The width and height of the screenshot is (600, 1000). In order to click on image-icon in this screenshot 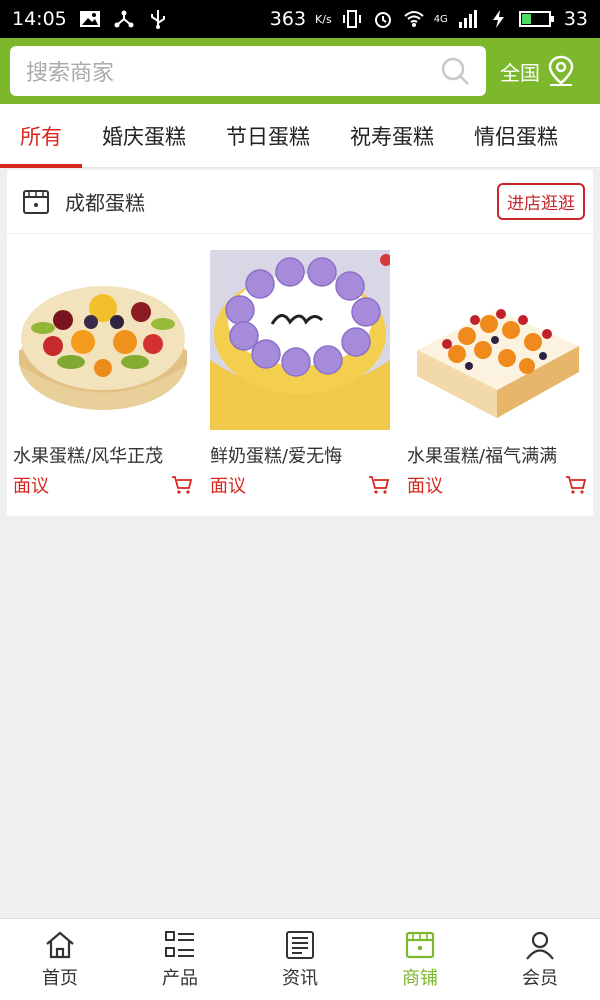, I will do `click(89, 19)`.